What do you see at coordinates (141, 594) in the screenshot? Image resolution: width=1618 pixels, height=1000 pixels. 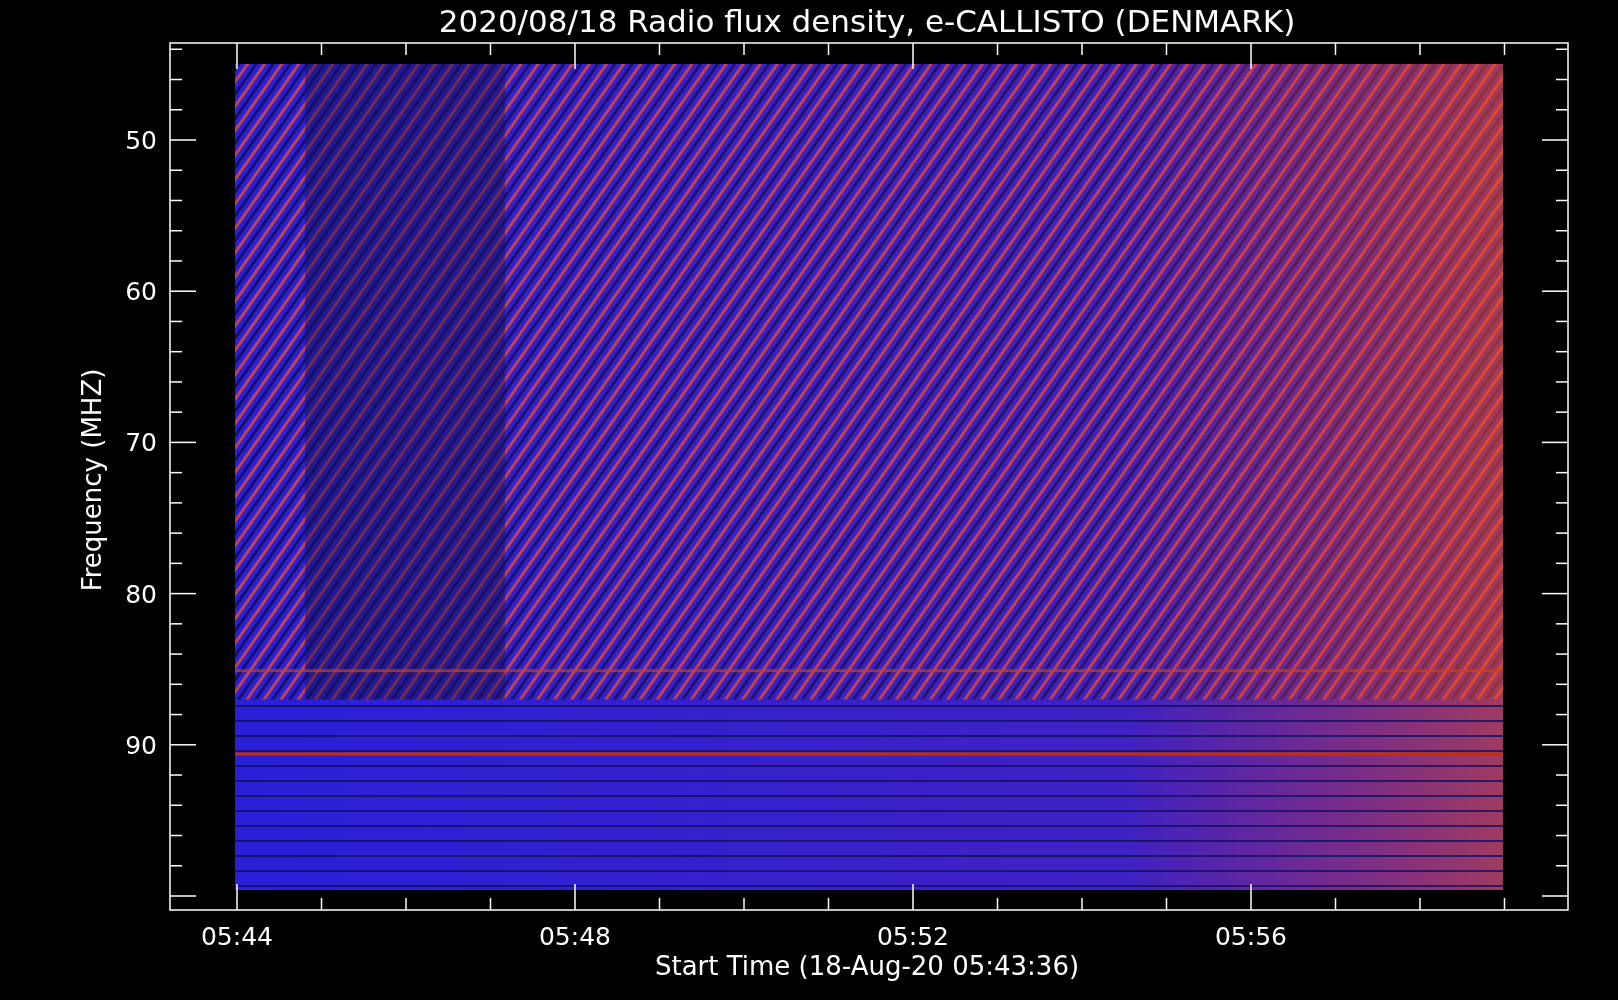 I see `tick-label: 80` at bounding box center [141, 594].